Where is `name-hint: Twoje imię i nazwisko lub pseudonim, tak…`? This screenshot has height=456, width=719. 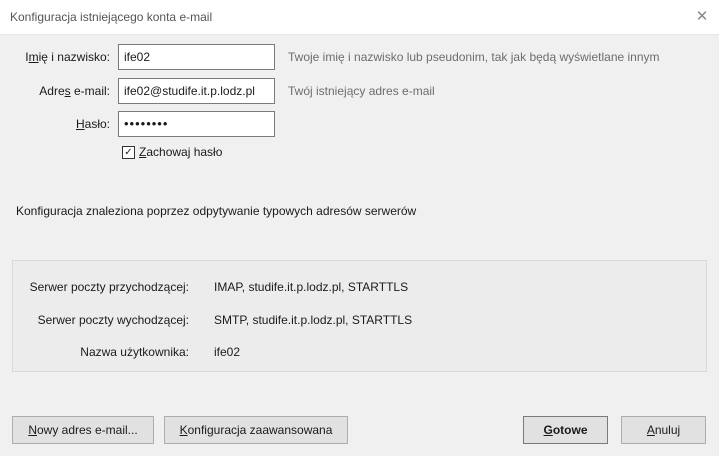 name-hint: Twoje imię i nazwisko lub pseudonim, tak… is located at coordinates (474, 57).